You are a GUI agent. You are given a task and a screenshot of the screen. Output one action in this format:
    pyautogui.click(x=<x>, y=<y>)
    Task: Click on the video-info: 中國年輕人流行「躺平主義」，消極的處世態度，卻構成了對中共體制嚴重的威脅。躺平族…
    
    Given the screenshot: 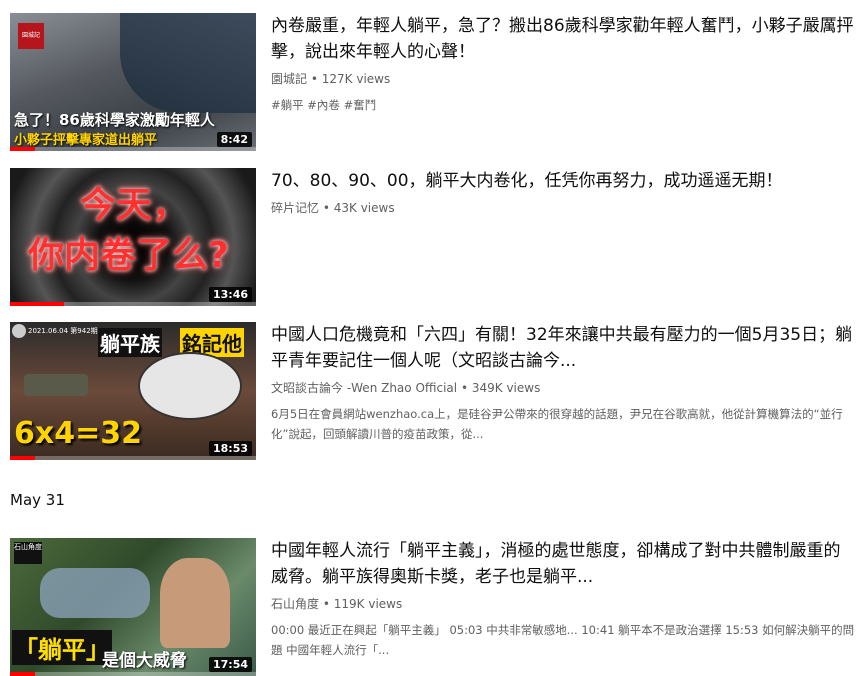 What is the action you would take?
    pyautogui.click(x=563, y=599)
    